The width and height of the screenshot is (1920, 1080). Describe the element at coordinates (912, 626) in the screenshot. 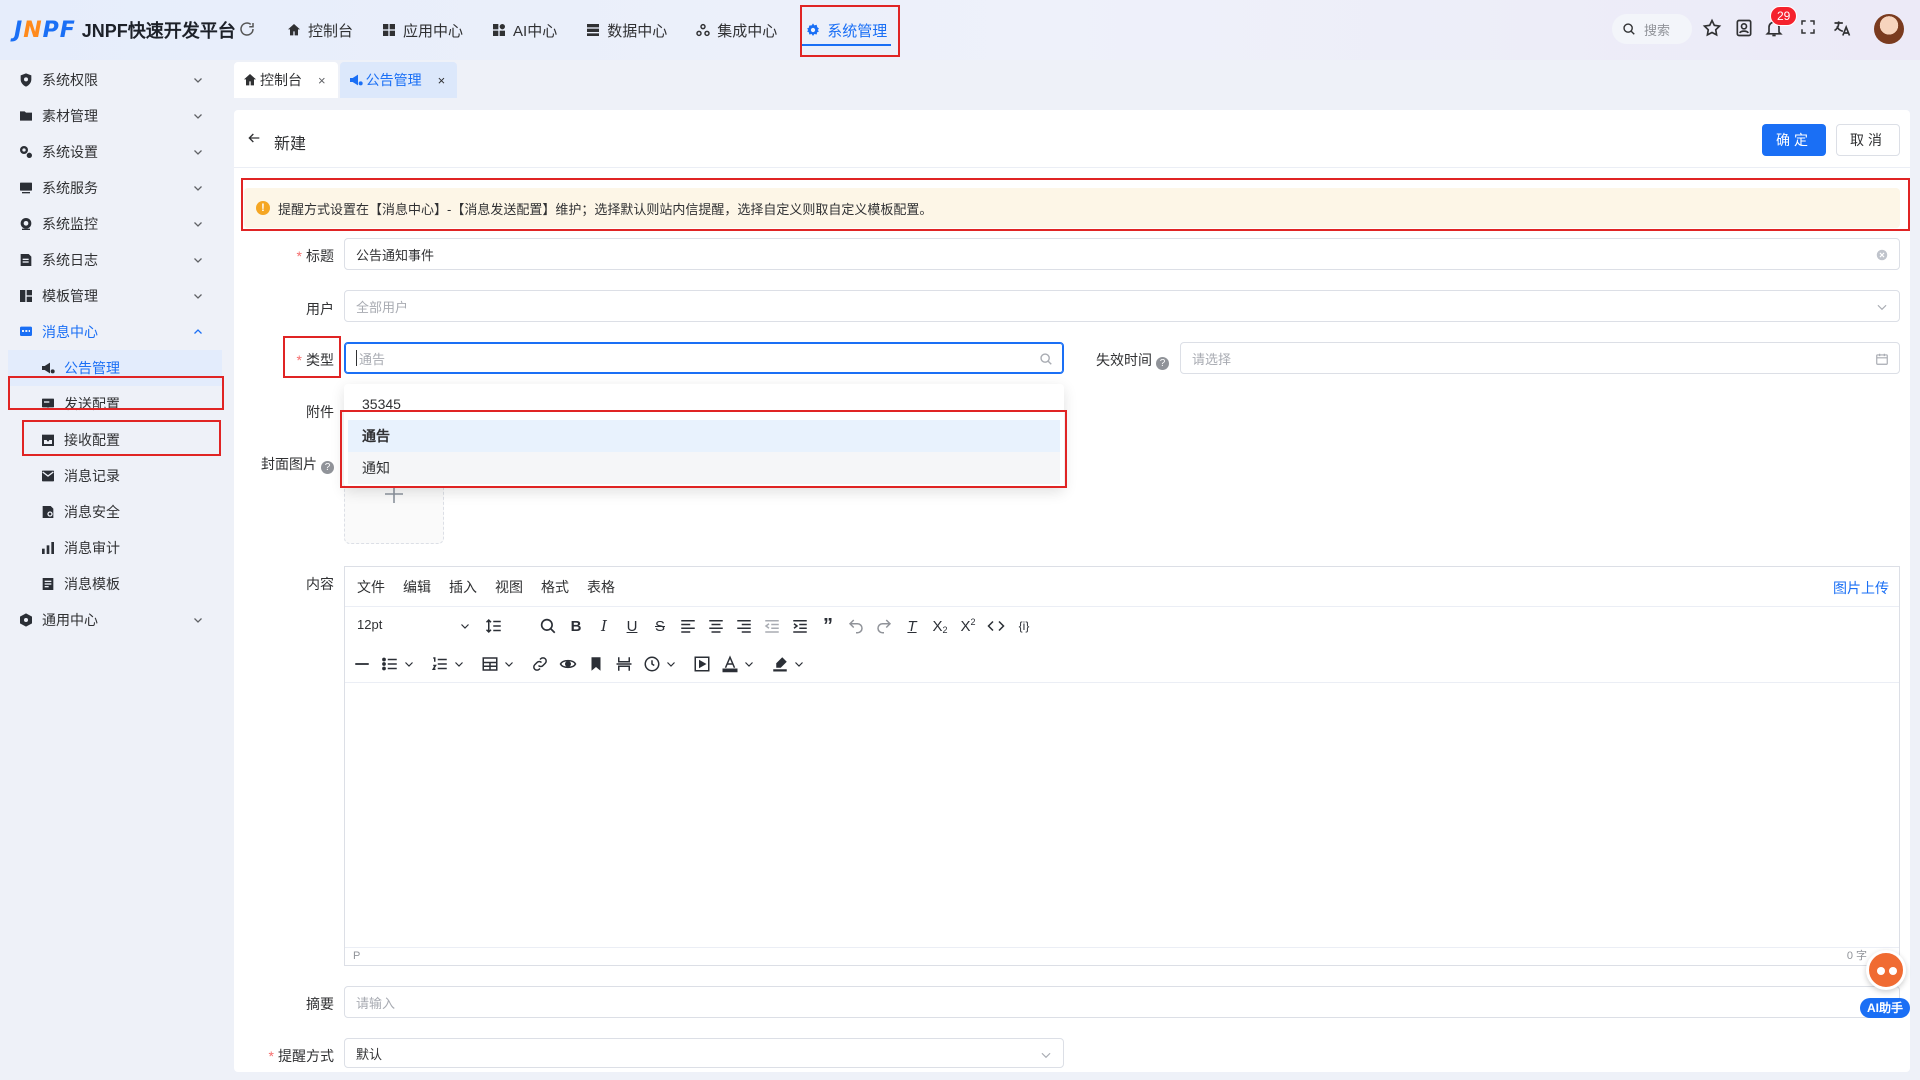

I see `clear-format-icon: T` at that location.